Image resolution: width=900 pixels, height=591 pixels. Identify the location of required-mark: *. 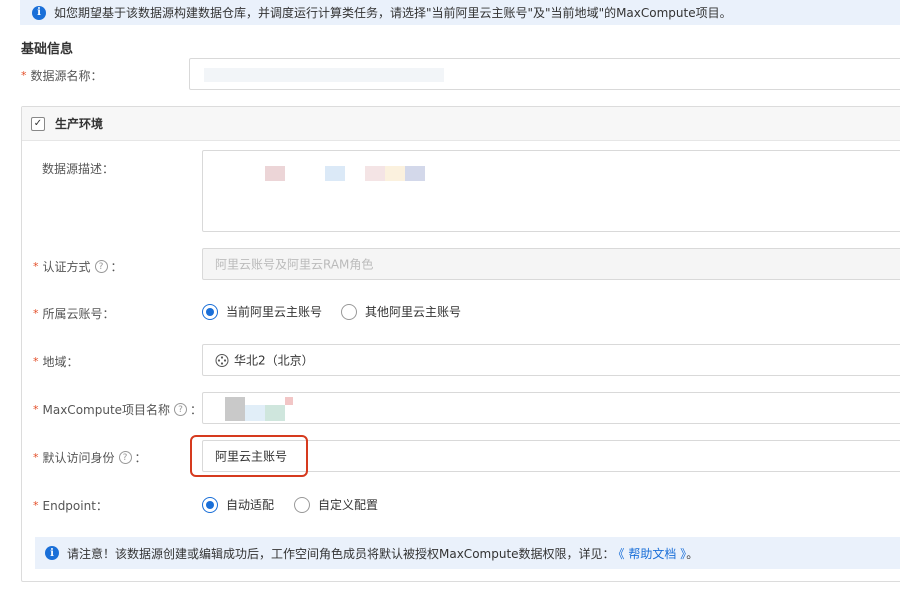
(24, 75).